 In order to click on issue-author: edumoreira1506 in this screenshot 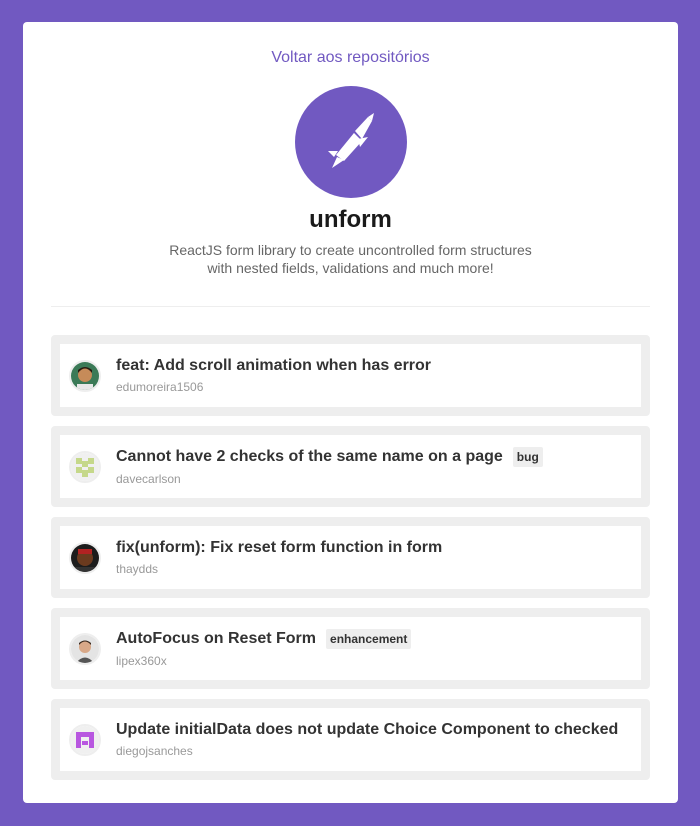, I will do `click(160, 387)`.